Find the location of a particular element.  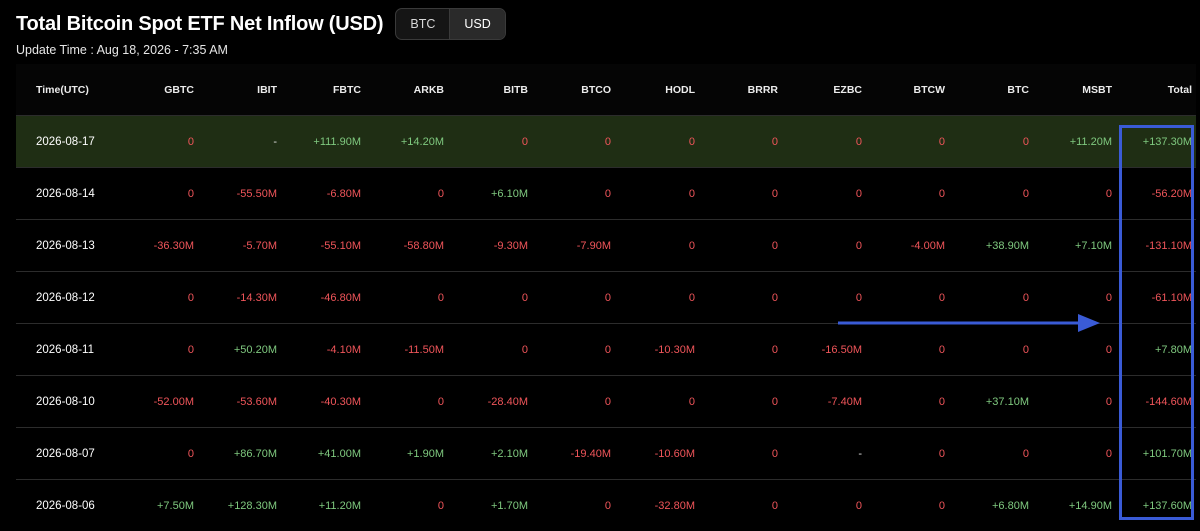

flow-cell: -5.70M is located at coordinates (239, 245).